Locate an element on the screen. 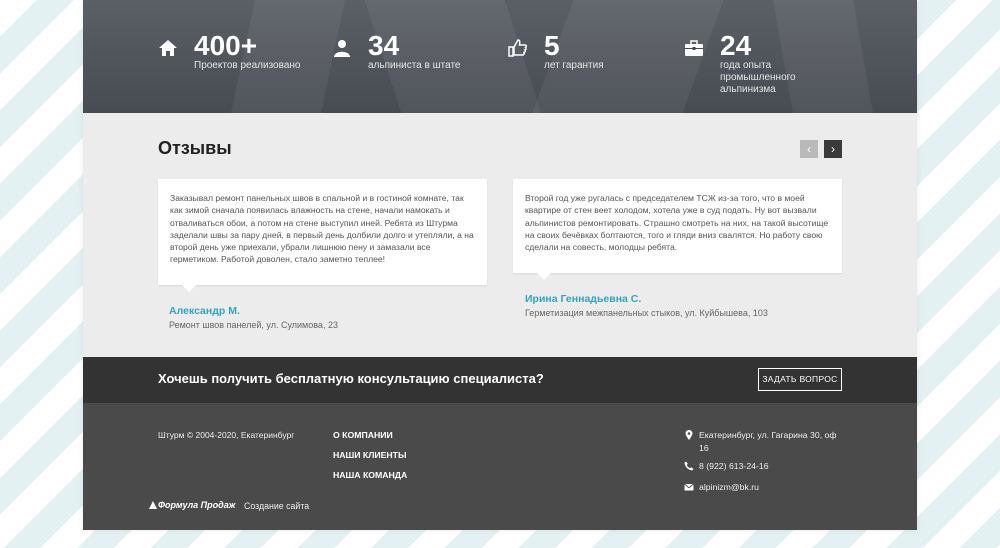 Image resolution: width=1000 pixels, height=548 pixels. thumbs-up-icon is located at coordinates (517, 48).